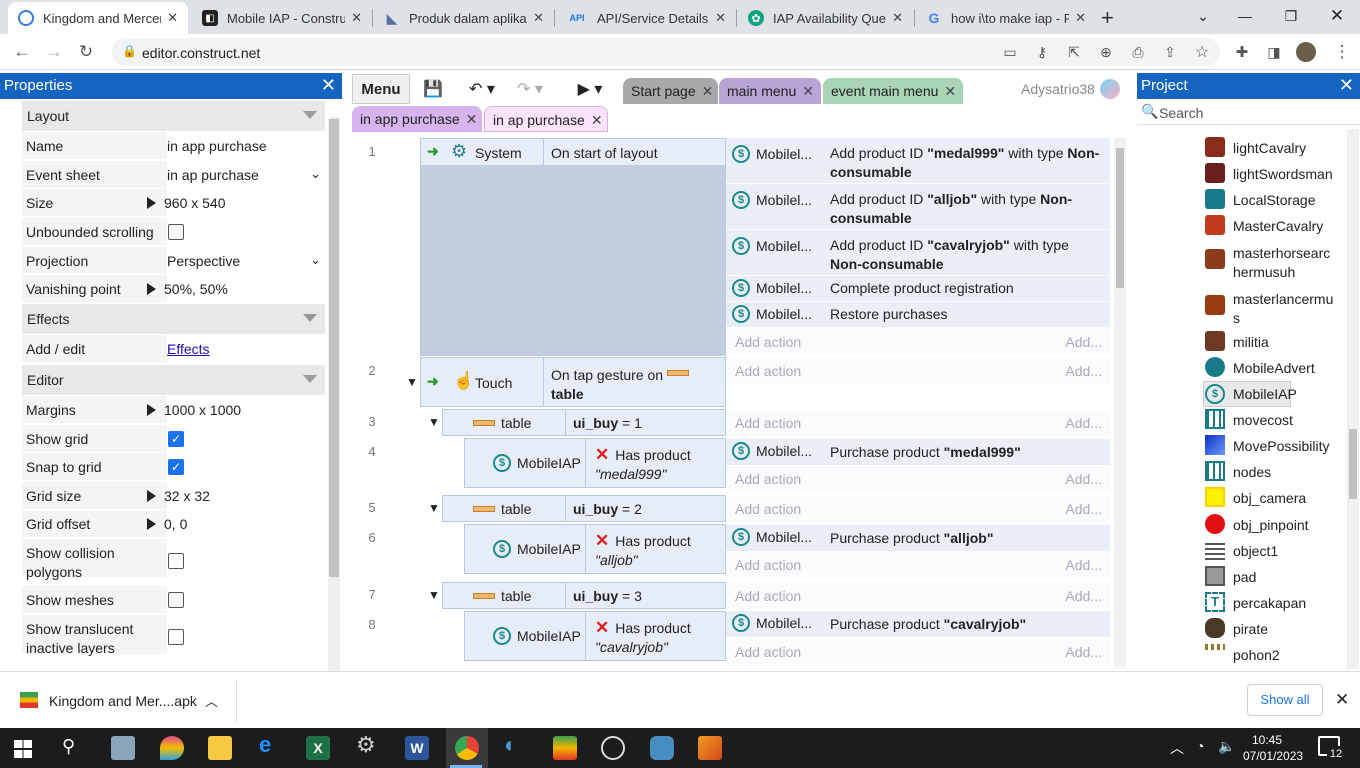 This screenshot has width=1360, height=768. What do you see at coordinates (173, 410) in the screenshot?
I see `prop-margins: Margins 1000 x 1000` at bounding box center [173, 410].